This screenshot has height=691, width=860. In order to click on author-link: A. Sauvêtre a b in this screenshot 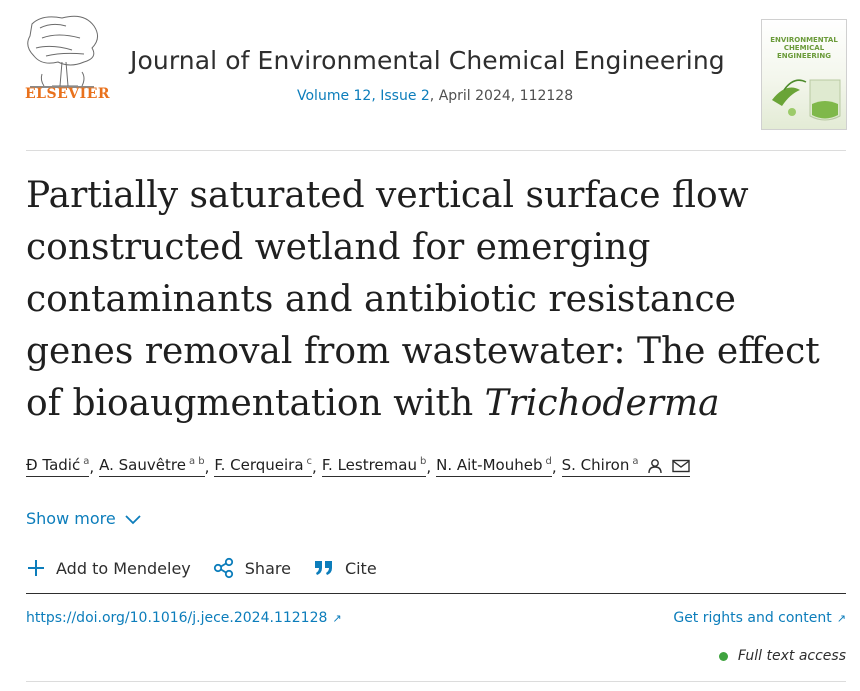, I will do `click(152, 466)`.